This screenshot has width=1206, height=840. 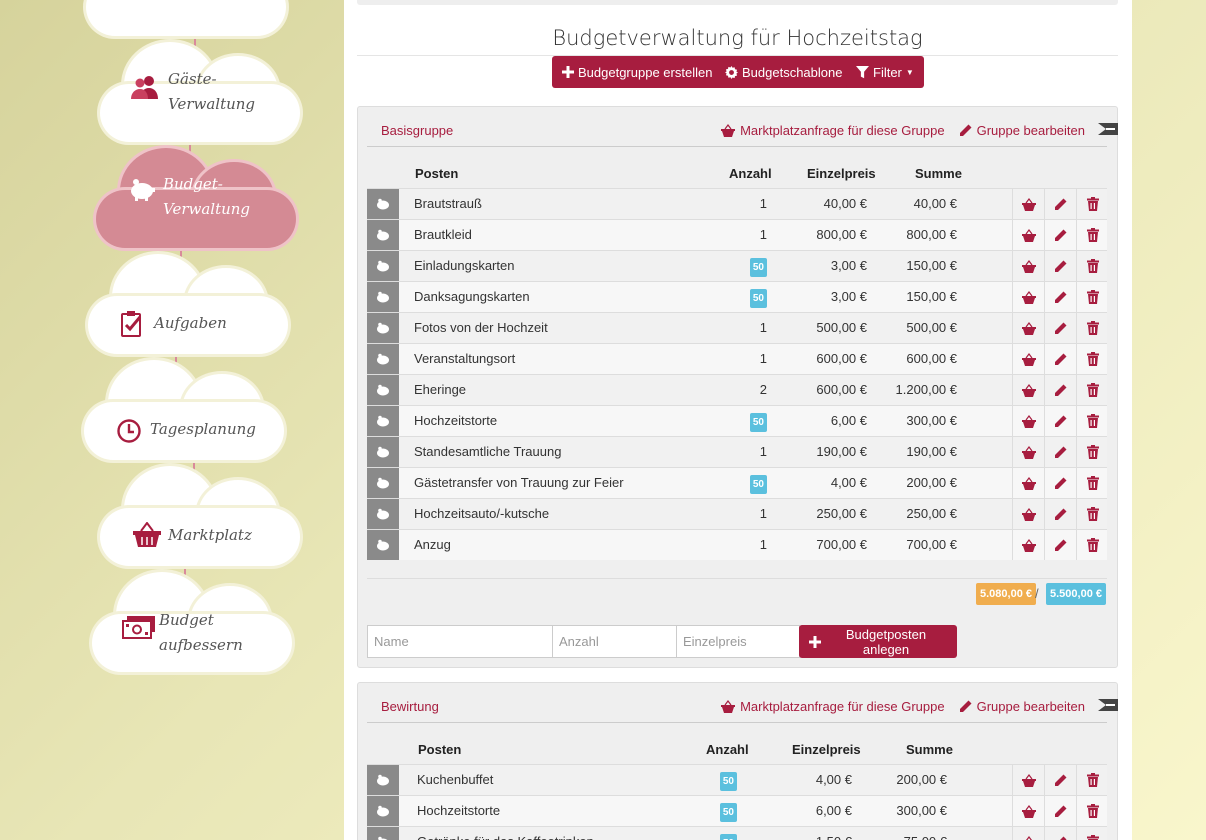 I want to click on item-name: Gästetransfer von Trauung zur Feier, so click(x=519, y=483).